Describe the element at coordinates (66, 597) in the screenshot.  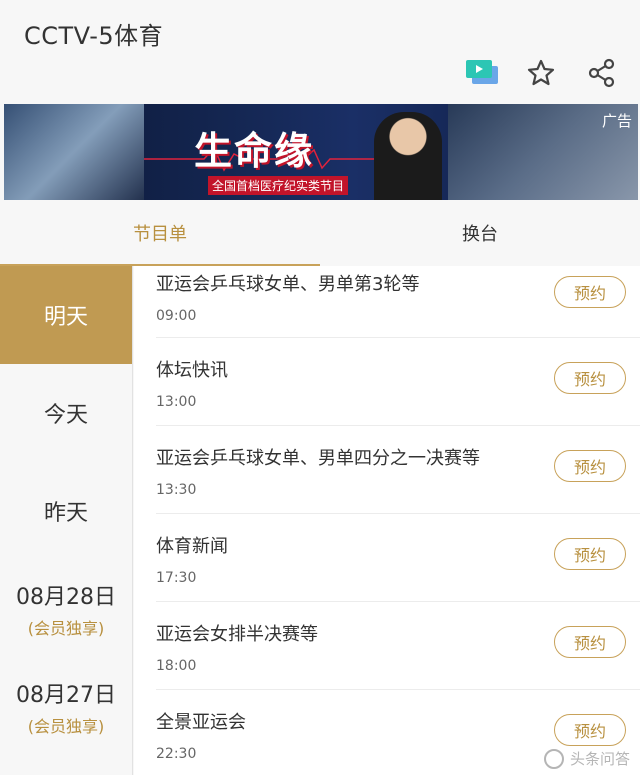
I see `day-label: 08月28日` at that location.